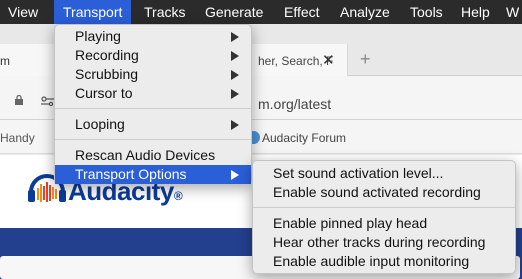 The height and width of the screenshot is (279, 522). I want to click on menu-tools: Tools, so click(426, 12).